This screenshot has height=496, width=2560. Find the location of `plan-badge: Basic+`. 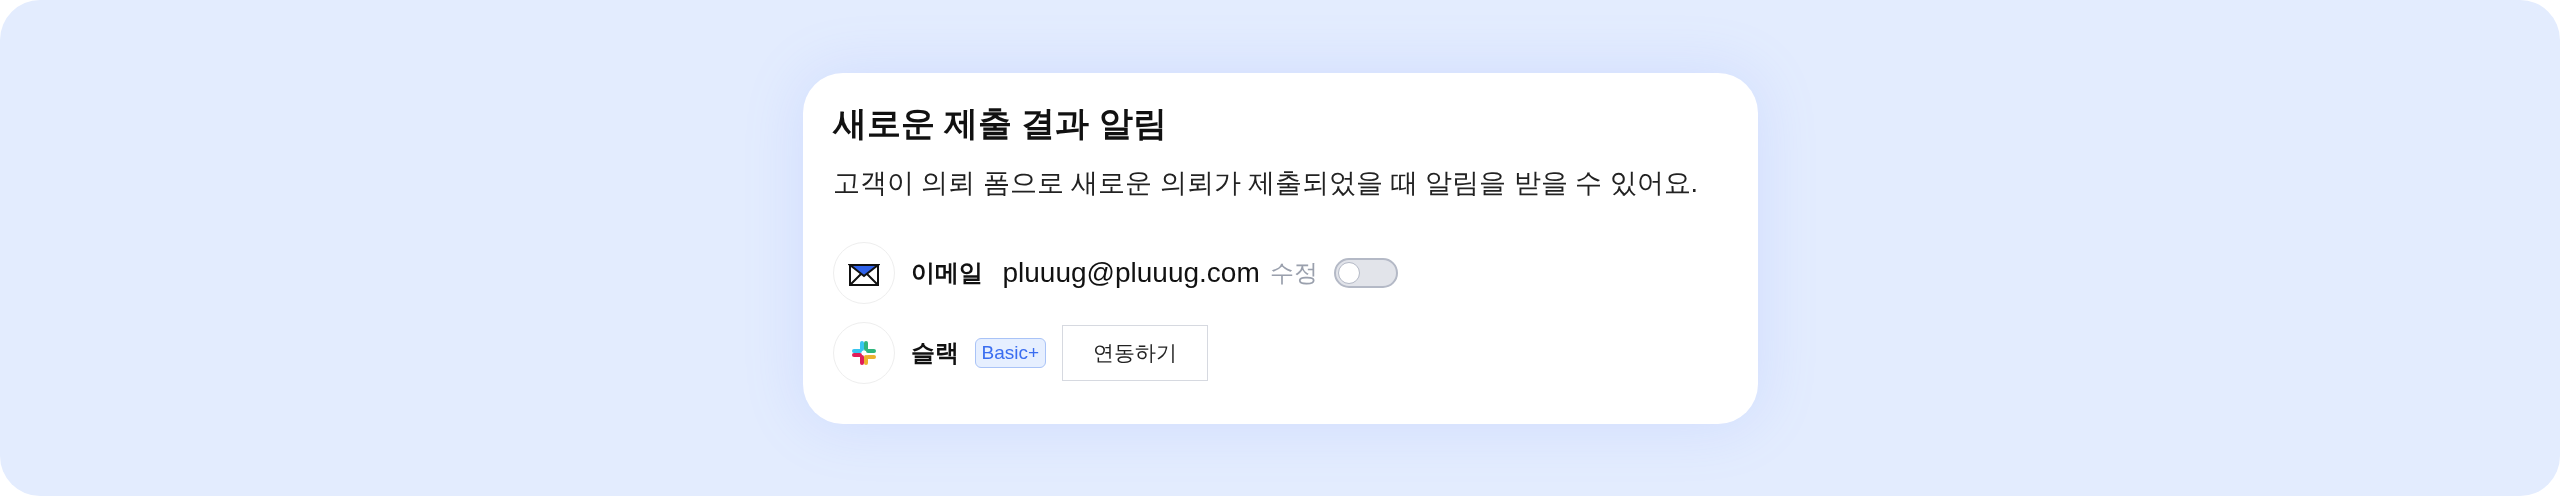

plan-badge: Basic+ is located at coordinates (1010, 352).